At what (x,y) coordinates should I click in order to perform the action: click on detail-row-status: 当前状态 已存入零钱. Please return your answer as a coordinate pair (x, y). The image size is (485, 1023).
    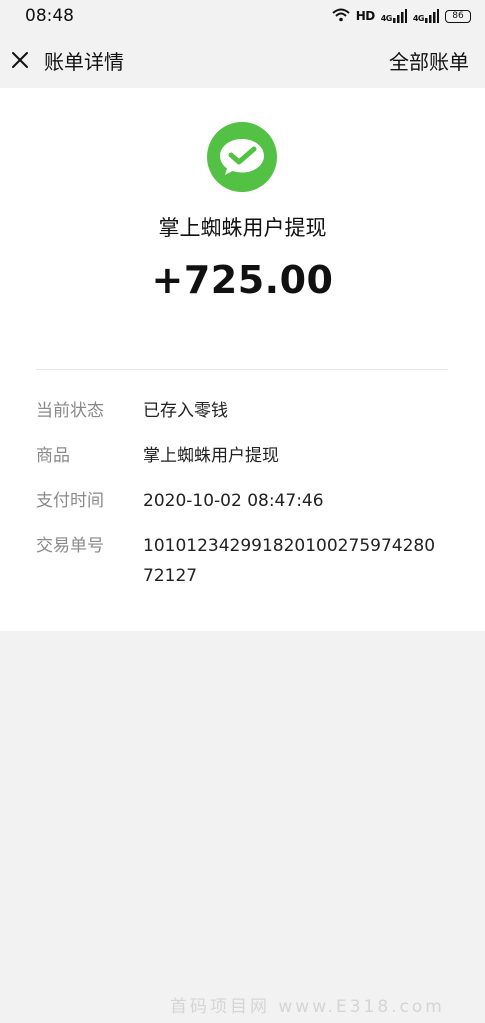
    Looking at the image, I should click on (246, 413).